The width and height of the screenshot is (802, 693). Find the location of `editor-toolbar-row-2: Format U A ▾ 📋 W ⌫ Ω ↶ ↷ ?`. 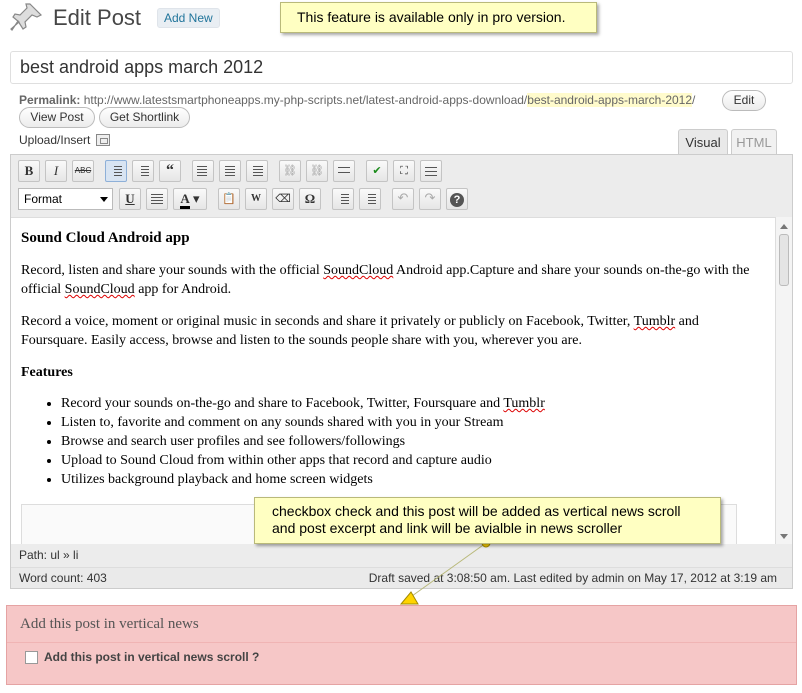

editor-toolbar-row-2: Format U A ▾ 📋 W ⌫ Ω ↶ ↷ ? is located at coordinates (245, 199).